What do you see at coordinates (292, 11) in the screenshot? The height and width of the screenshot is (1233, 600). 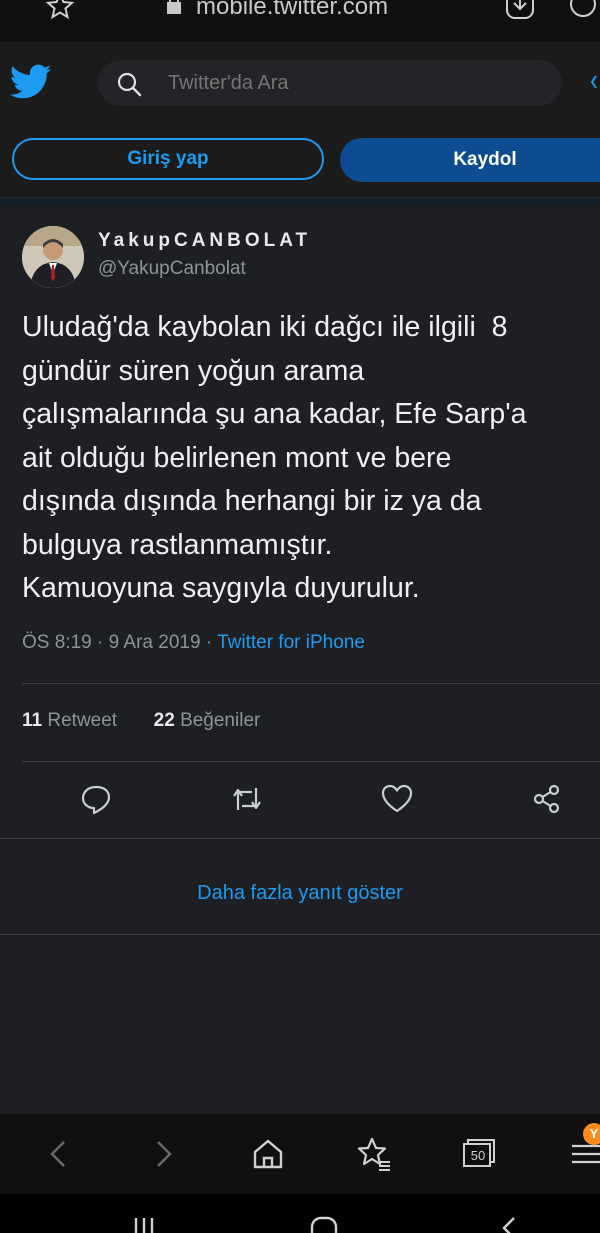 I see `url-text: mobile.twitter.com` at bounding box center [292, 11].